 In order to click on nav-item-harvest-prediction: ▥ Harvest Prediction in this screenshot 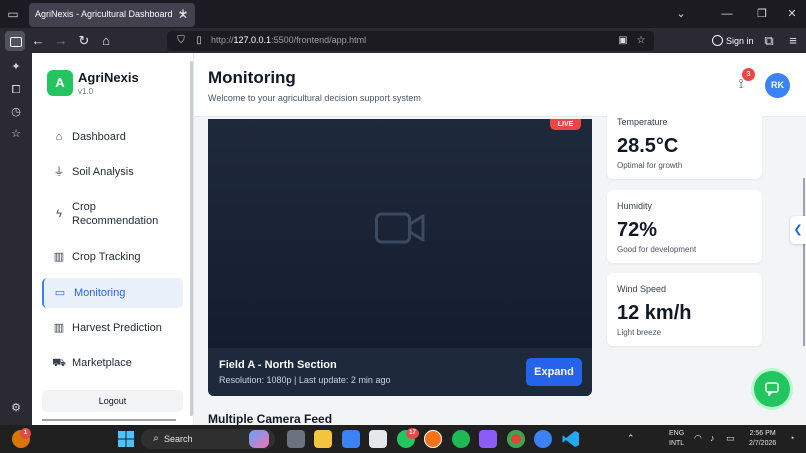, I will do `click(112, 328)`.